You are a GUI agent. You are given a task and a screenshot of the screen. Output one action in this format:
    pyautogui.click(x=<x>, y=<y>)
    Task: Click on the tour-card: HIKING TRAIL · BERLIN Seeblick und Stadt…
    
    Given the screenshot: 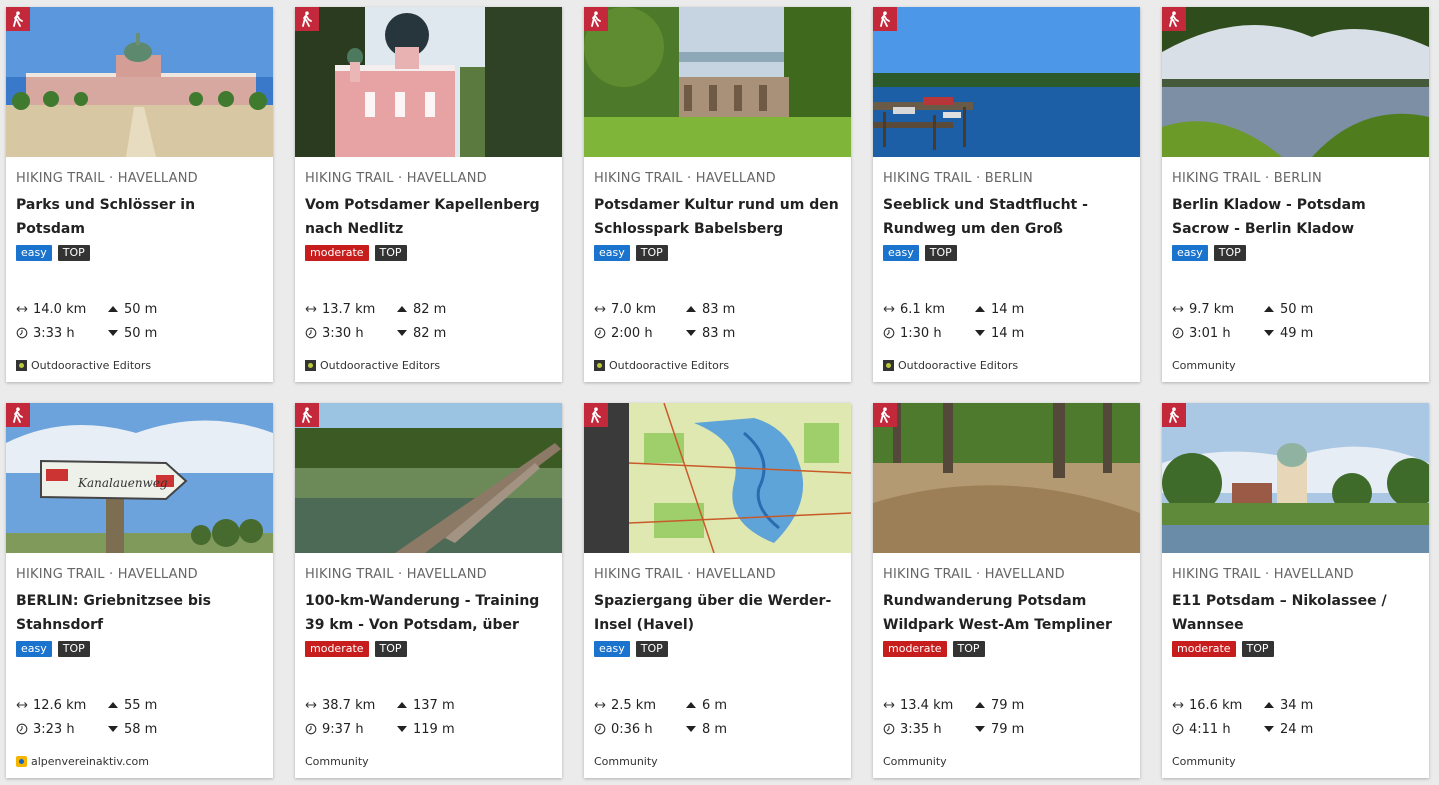 What is the action you would take?
    pyautogui.click(x=1006, y=194)
    